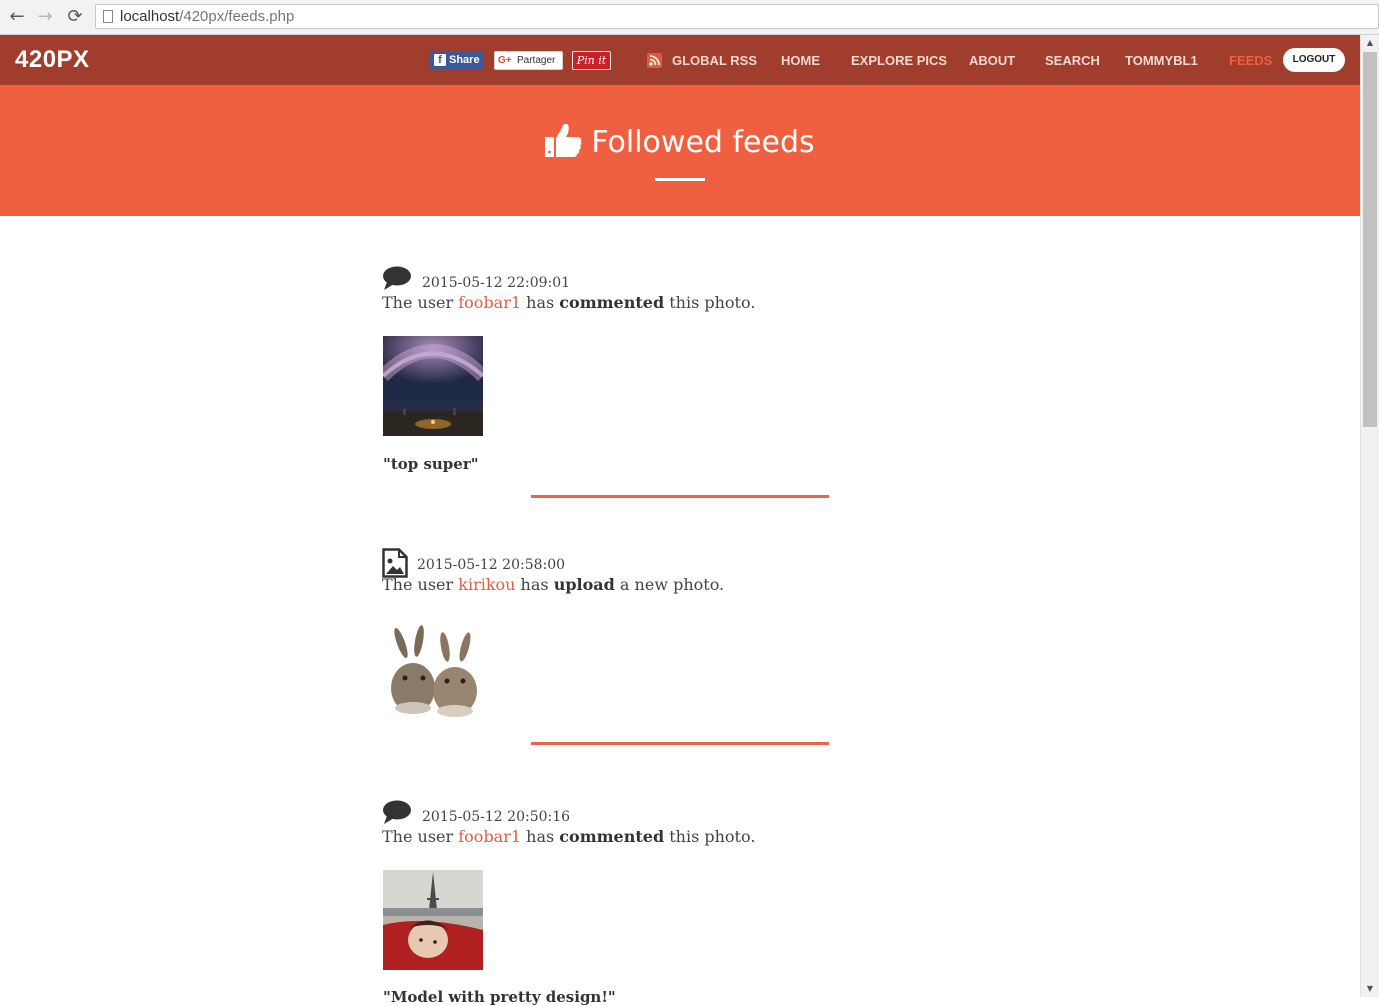 The height and width of the screenshot is (1006, 1379). Describe the element at coordinates (1370, 43) in the screenshot. I see `scroll-up-arrow-icon: ▲` at that location.